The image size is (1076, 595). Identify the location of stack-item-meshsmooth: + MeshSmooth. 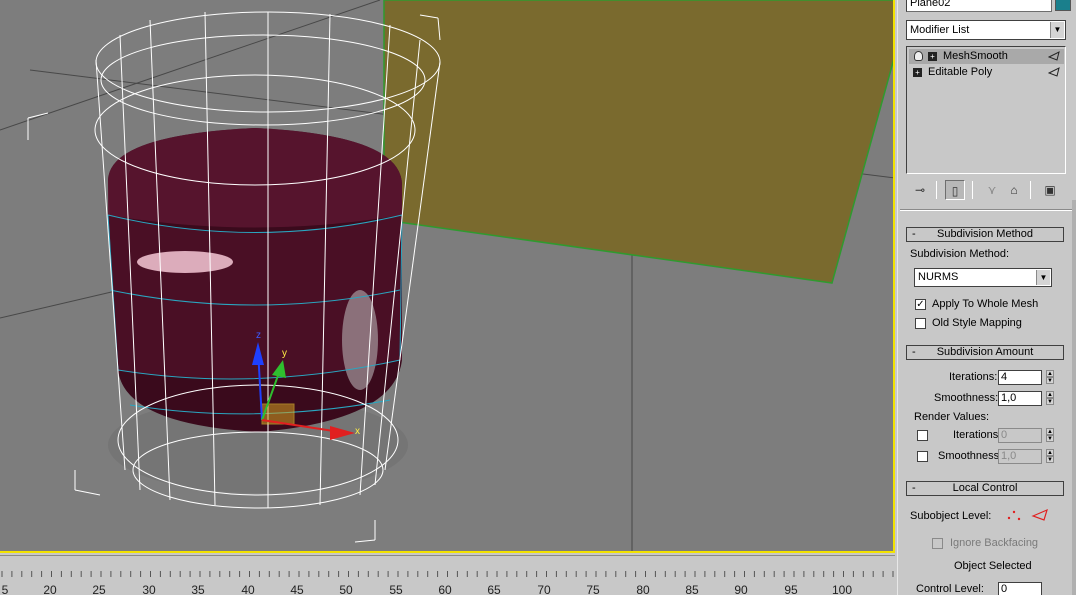
(986, 56).